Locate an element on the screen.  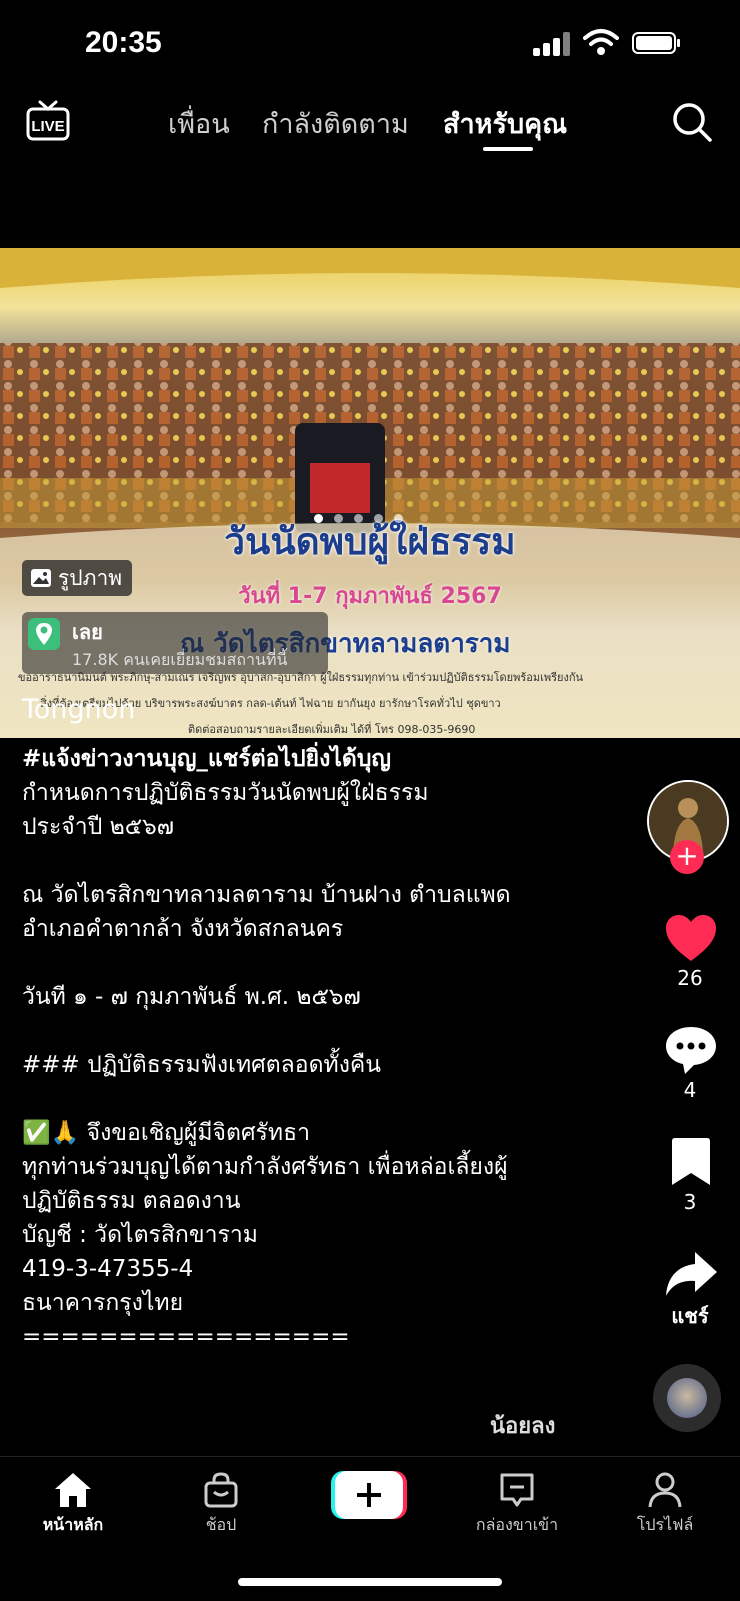
location-name: เลย is located at coordinates (87, 632).